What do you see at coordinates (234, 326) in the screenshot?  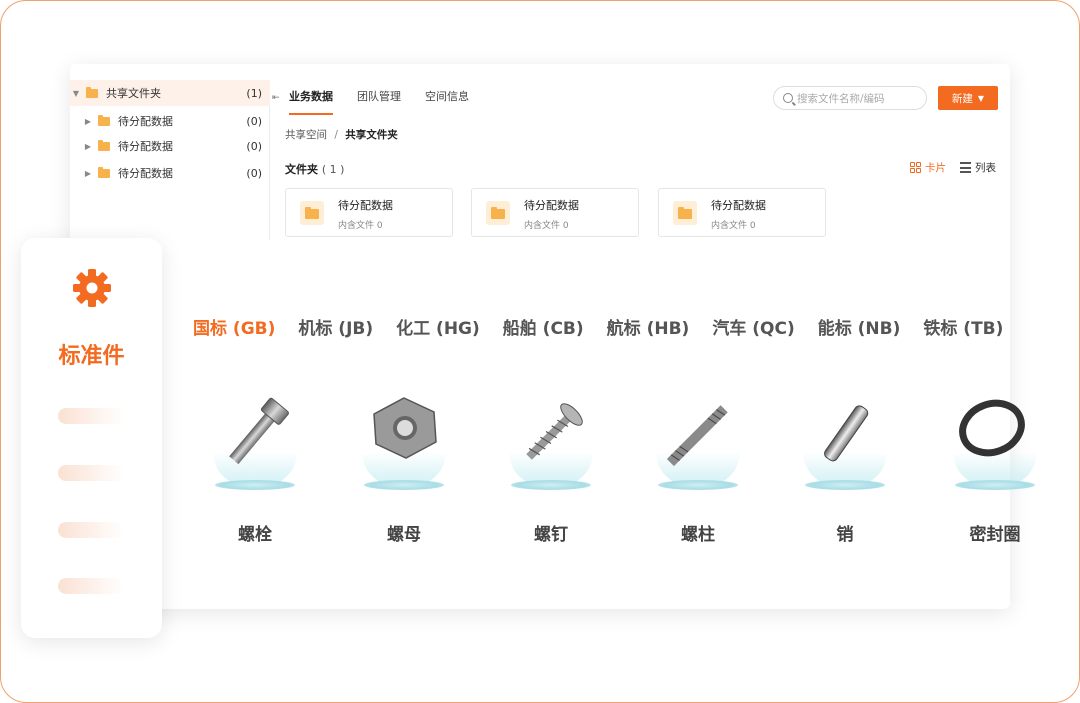 I see `tab-standard-gb: 国标 (GB)` at bounding box center [234, 326].